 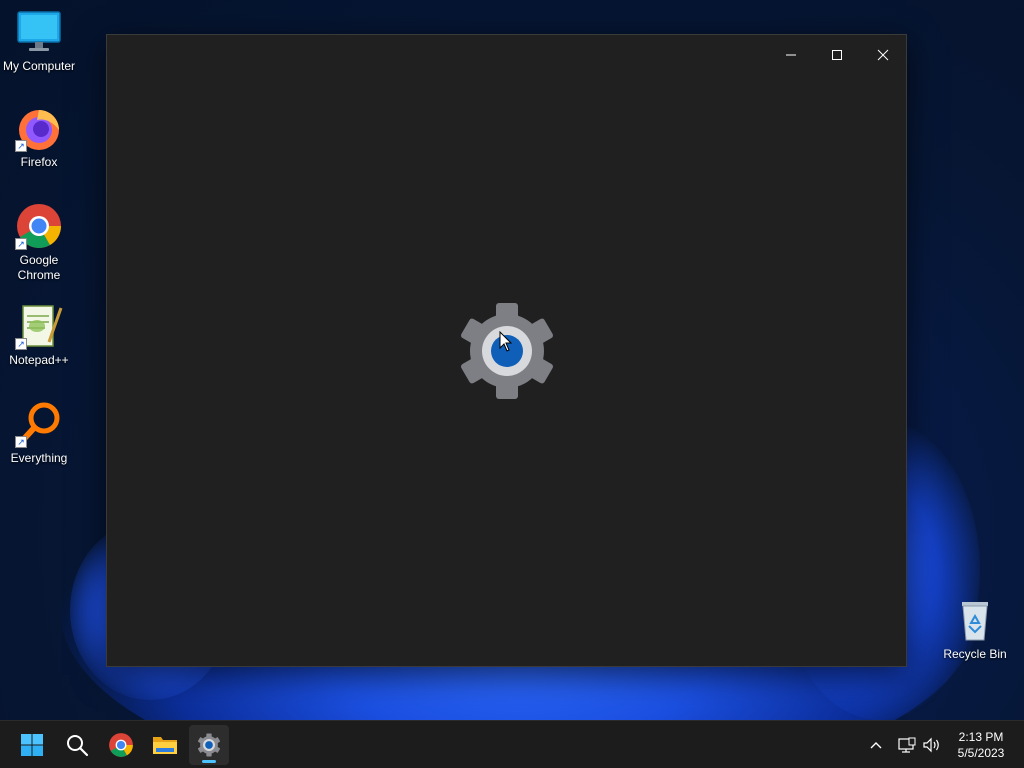 I want to click on taskbar-file-explorer-button, so click(x=165, y=745).